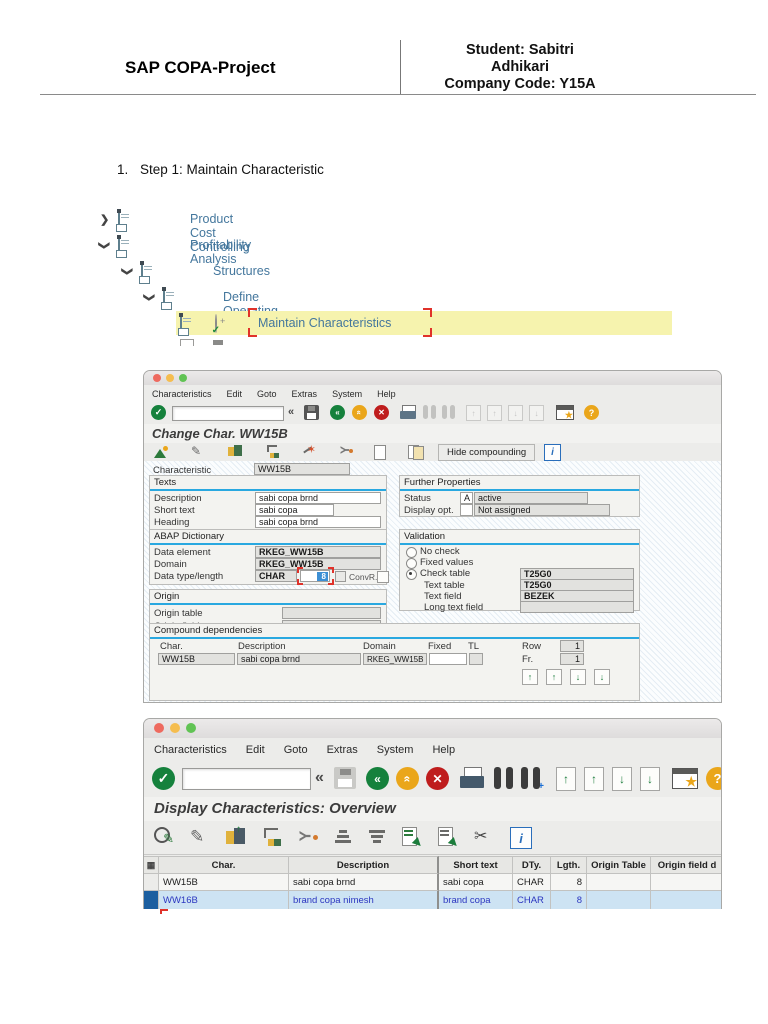 Image resolution: width=768 pixels, height=1024 pixels. What do you see at coordinates (309, 451) in the screenshot?
I see `wand-icon: ✶` at bounding box center [309, 451].